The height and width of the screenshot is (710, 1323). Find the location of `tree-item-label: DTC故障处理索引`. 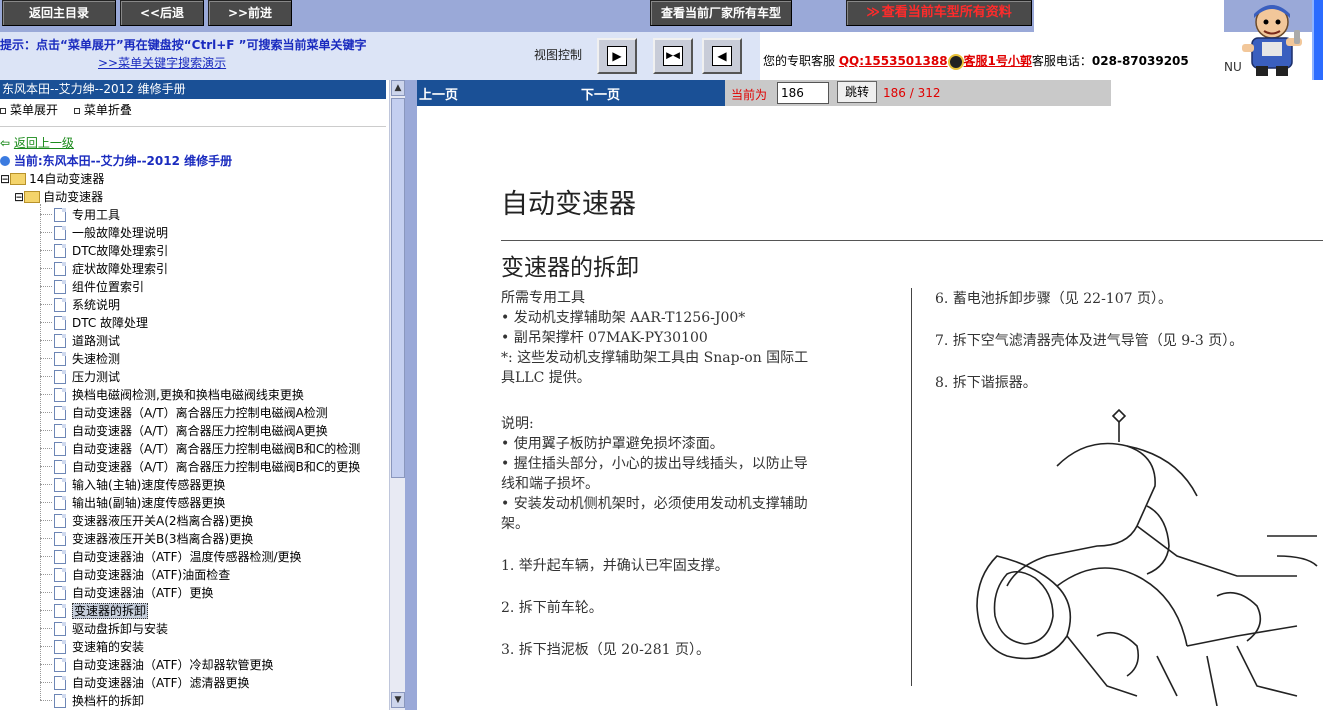

tree-item-label: DTC故障处理索引 is located at coordinates (120, 251).